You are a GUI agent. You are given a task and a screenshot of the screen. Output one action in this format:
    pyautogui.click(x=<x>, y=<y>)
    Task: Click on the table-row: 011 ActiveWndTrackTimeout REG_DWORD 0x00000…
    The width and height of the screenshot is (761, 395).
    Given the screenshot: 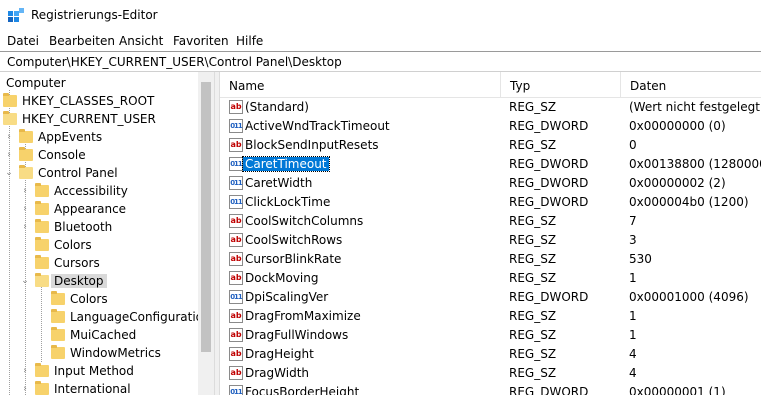 What is the action you would take?
    pyautogui.click(x=490, y=126)
    